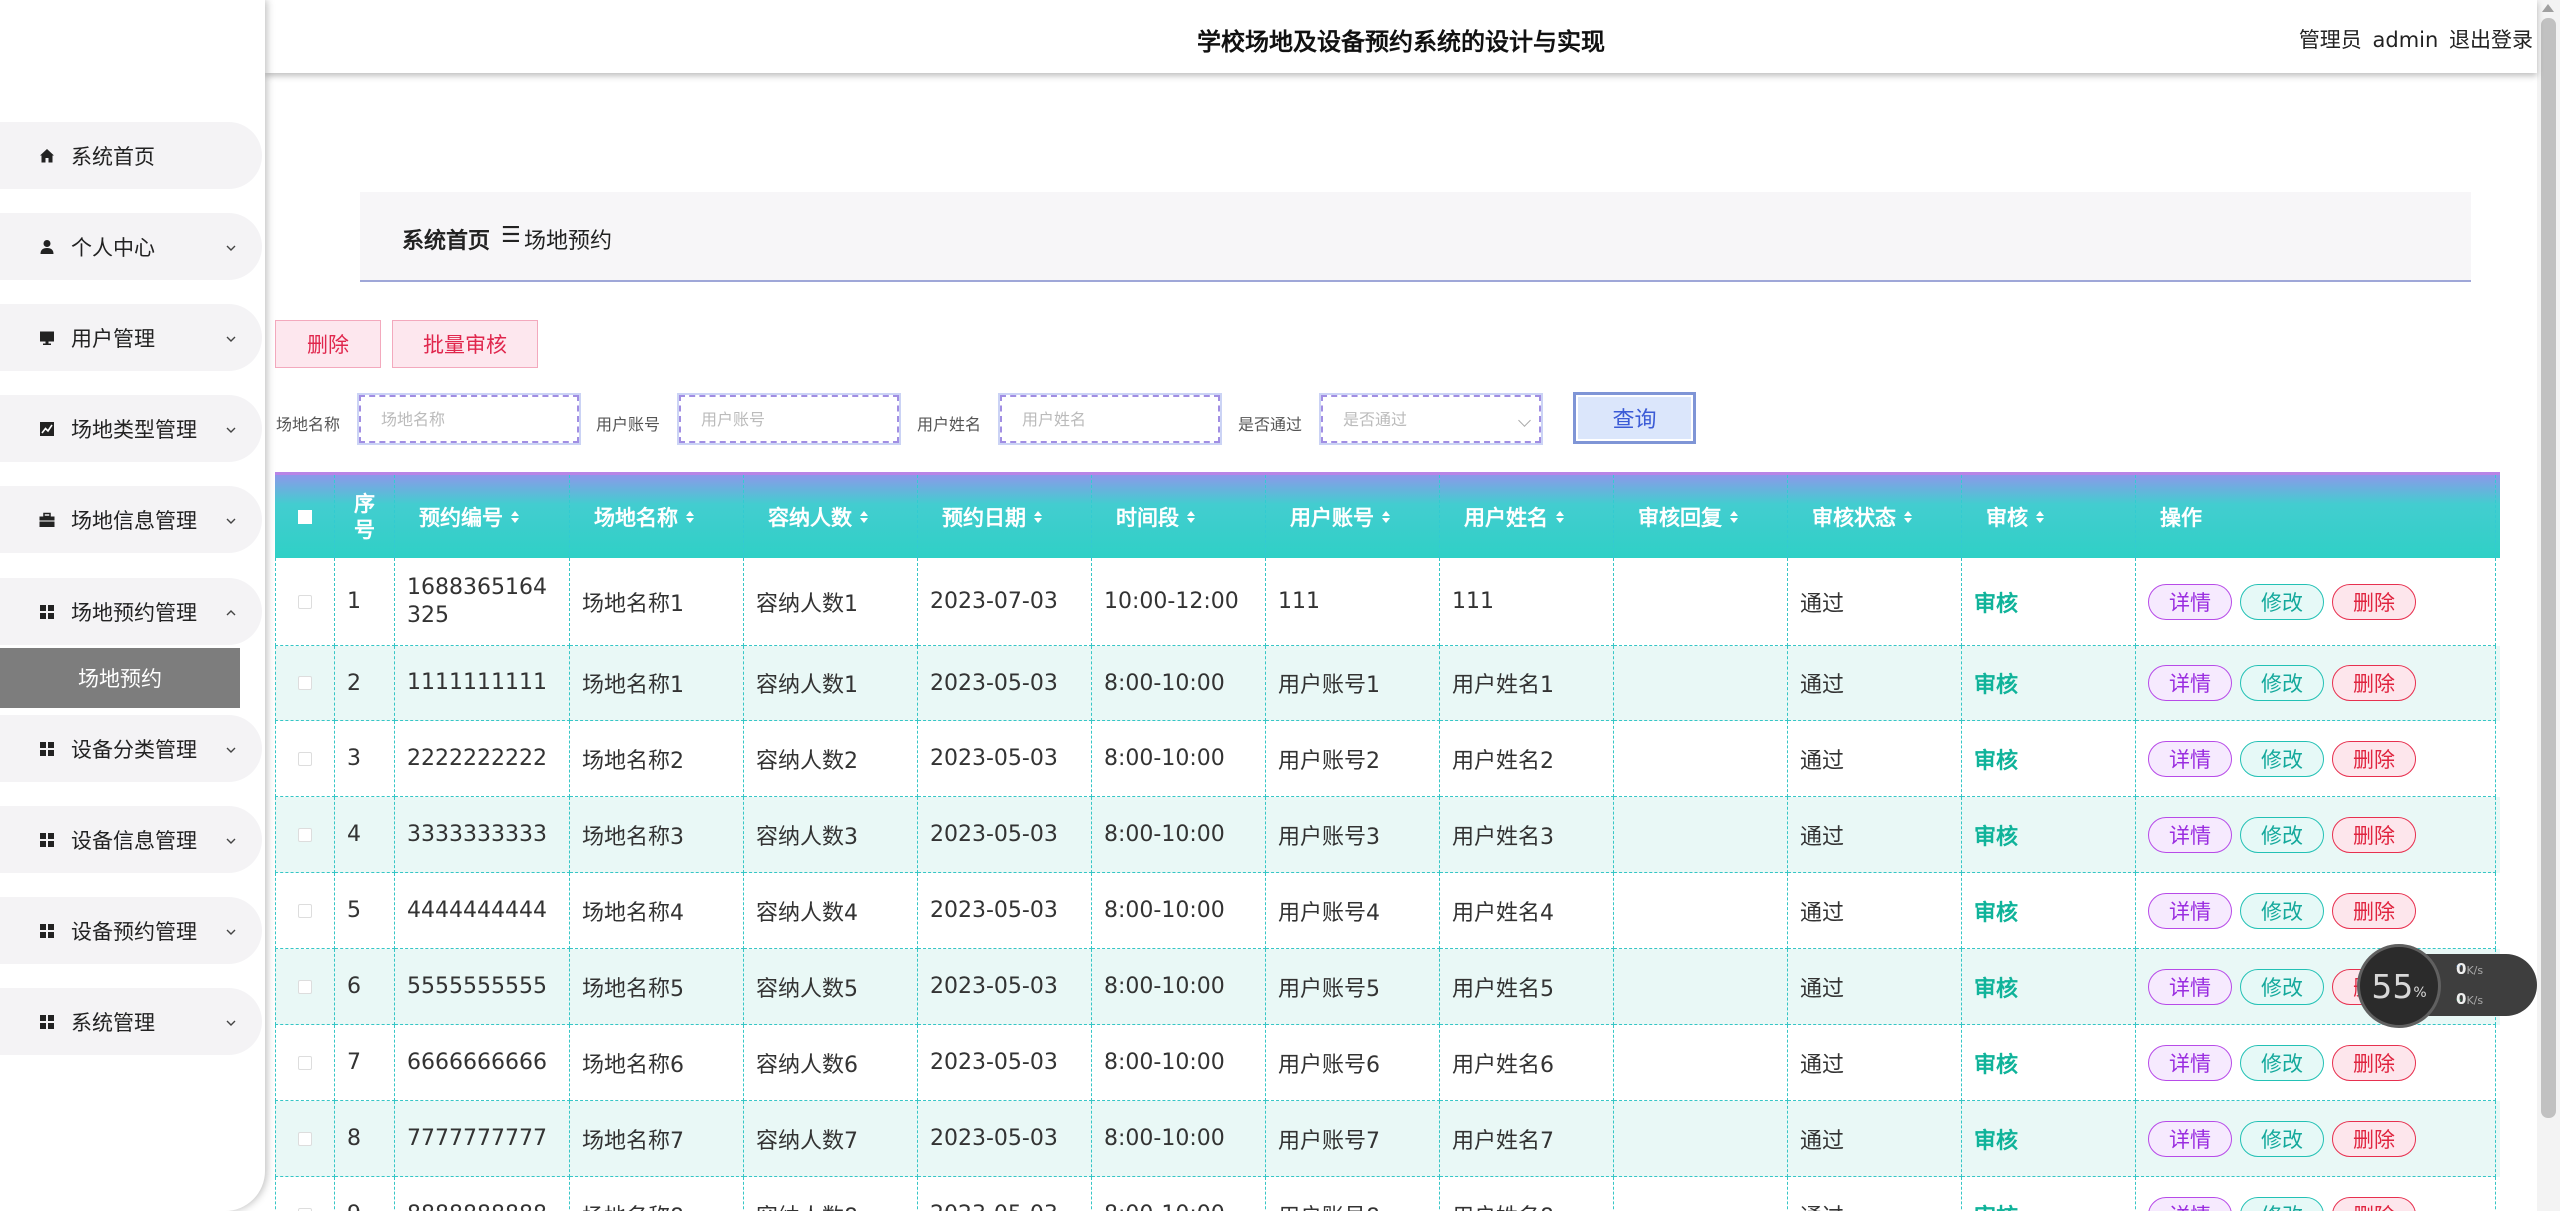 This screenshot has width=2560, height=1211. I want to click on logout-link: 退出登录, so click(2491, 40).